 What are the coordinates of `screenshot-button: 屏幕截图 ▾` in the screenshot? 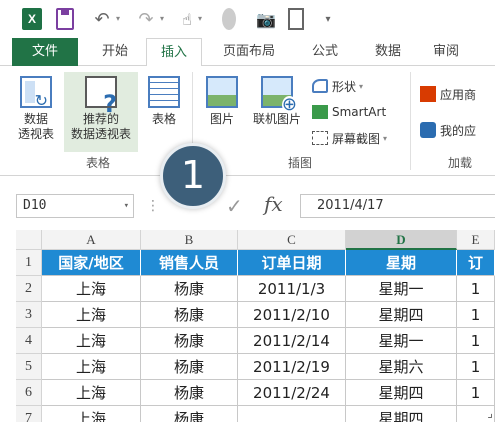 It's located at (349, 138).